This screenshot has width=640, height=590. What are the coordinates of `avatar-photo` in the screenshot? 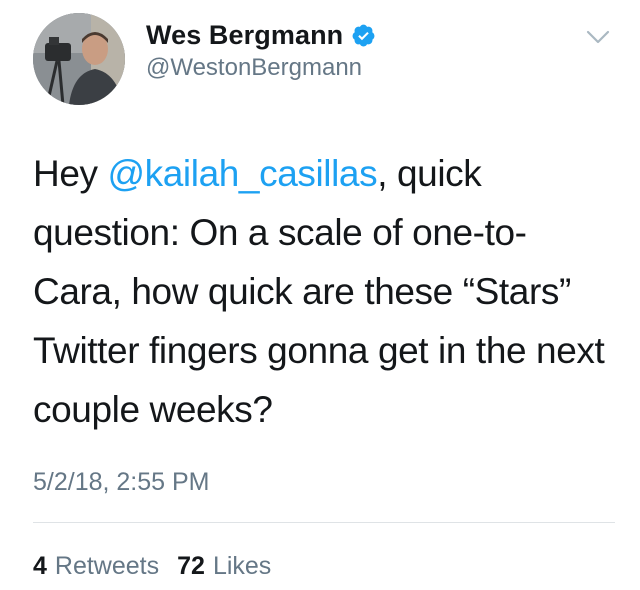 It's located at (79, 59).